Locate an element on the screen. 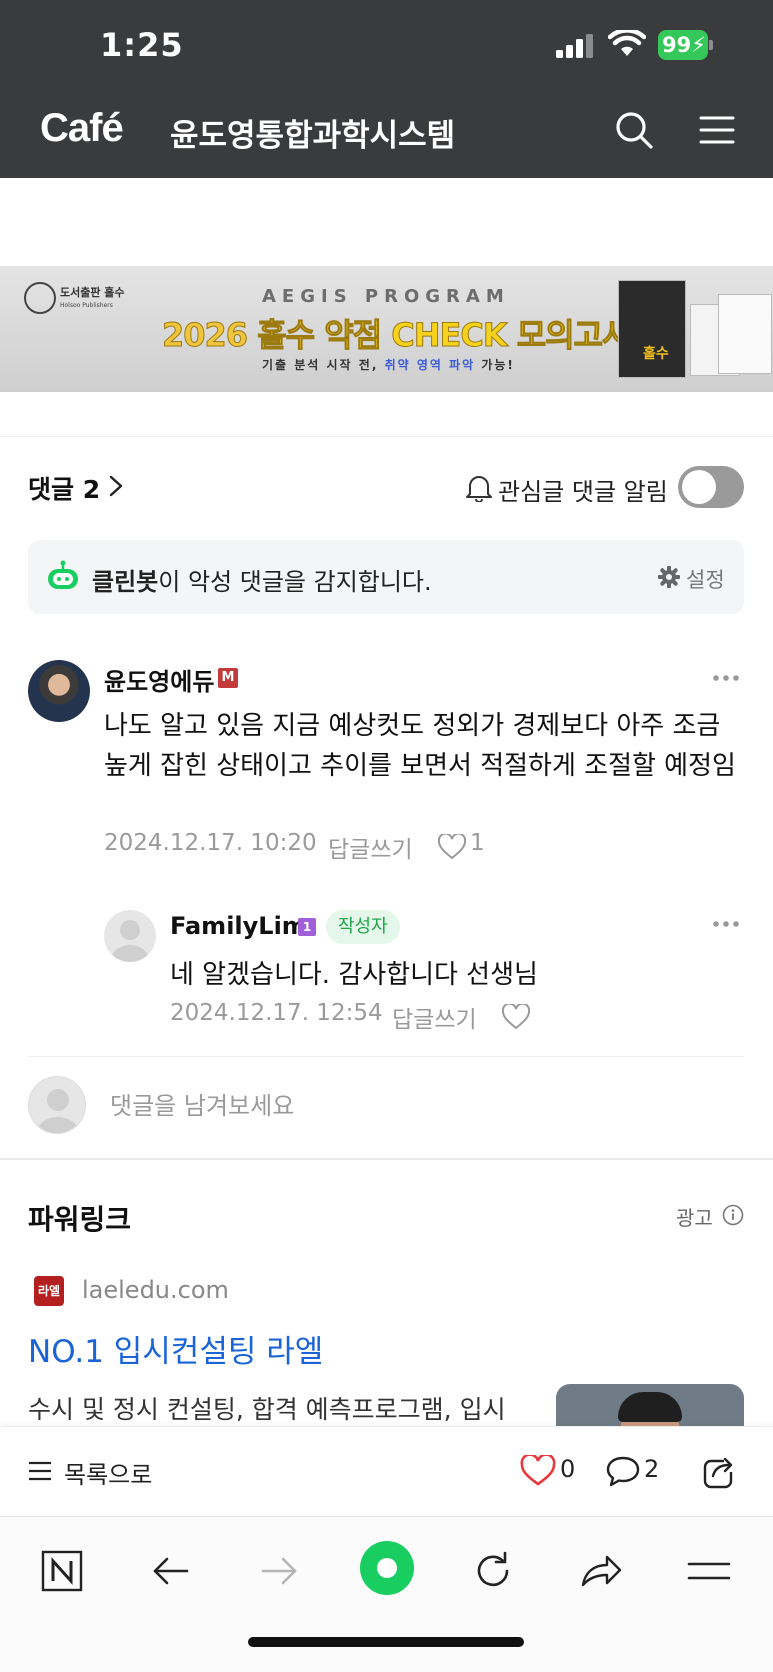 Image resolution: width=773 pixels, height=1672 pixels. home-indicator is located at coordinates (386, 1642).